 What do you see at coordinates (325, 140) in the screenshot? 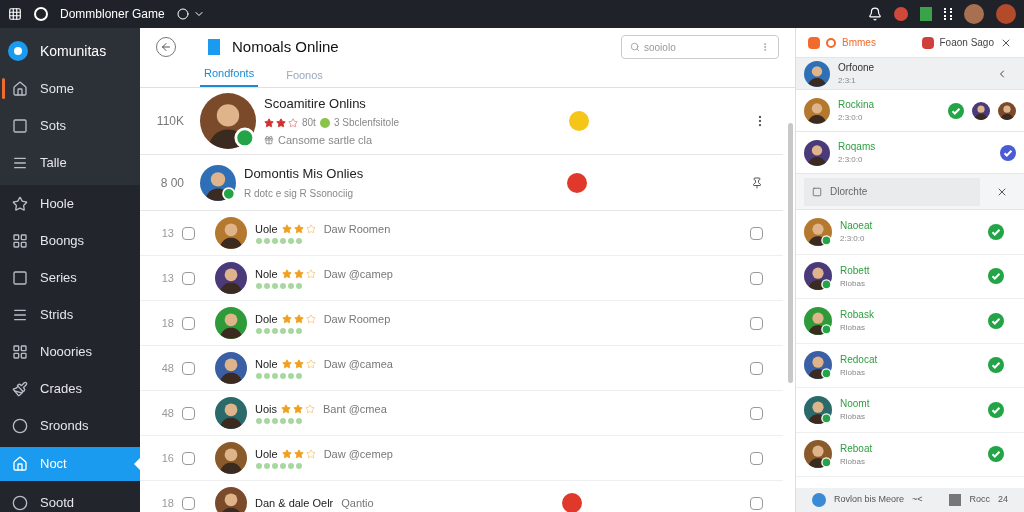
I see `game-detail: Cansome sartle cla` at bounding box center [325, 140].